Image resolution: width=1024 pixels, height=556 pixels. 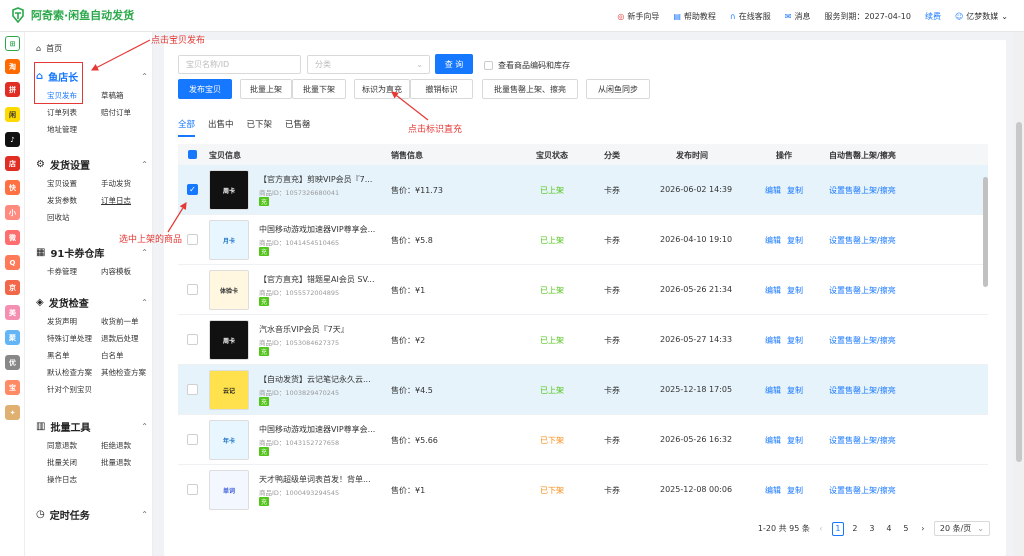 I want to click on pager-page-3: 3, so click(x=872, y=529).